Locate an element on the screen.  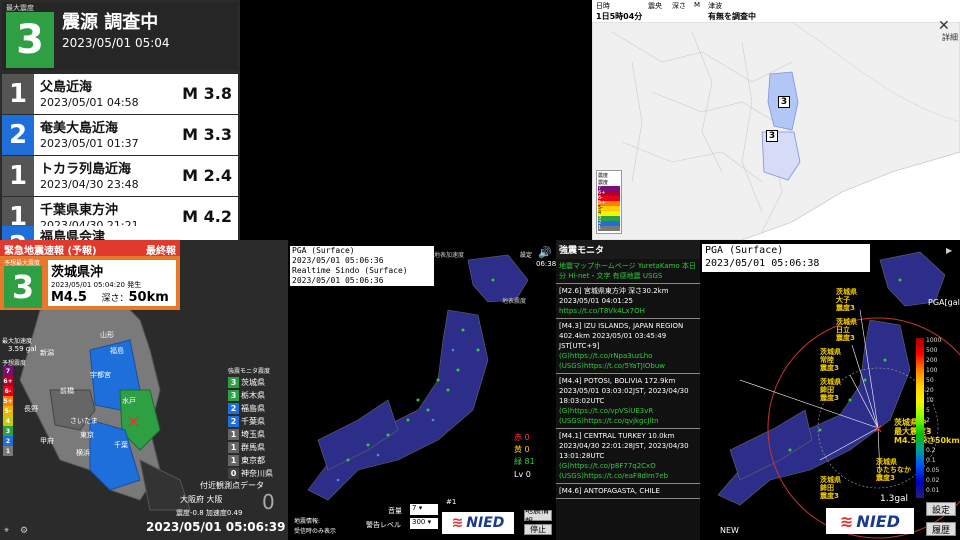
play-icon: ▶ is located at coordinates (949, 250).